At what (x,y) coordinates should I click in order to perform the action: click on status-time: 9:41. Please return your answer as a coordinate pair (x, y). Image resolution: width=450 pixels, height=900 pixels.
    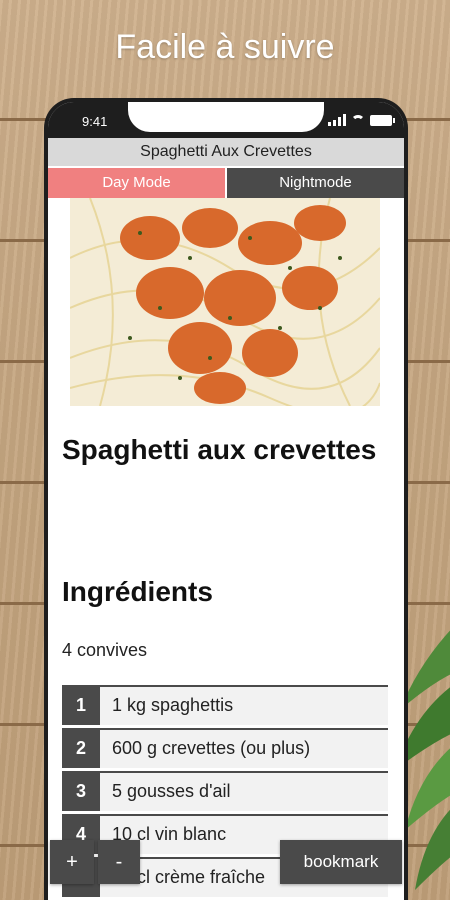
    Looking at the image, I should click on (95, 121).